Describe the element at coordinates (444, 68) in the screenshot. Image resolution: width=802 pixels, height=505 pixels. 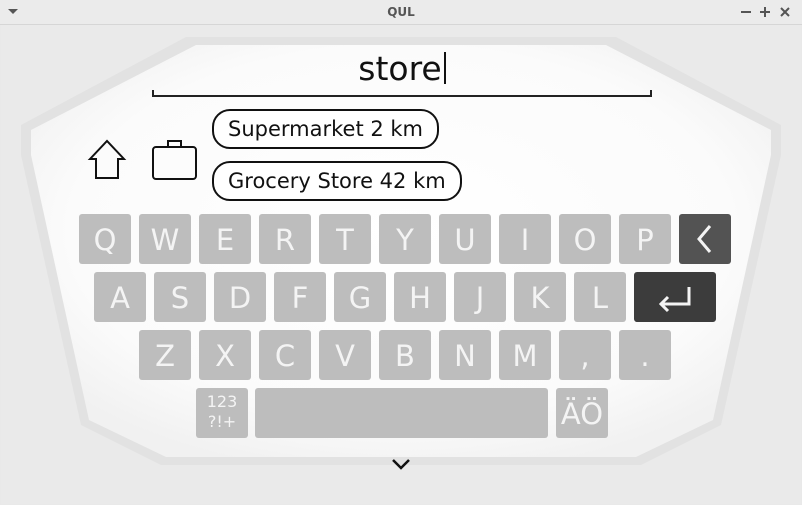
I see `text-caret` at that location.